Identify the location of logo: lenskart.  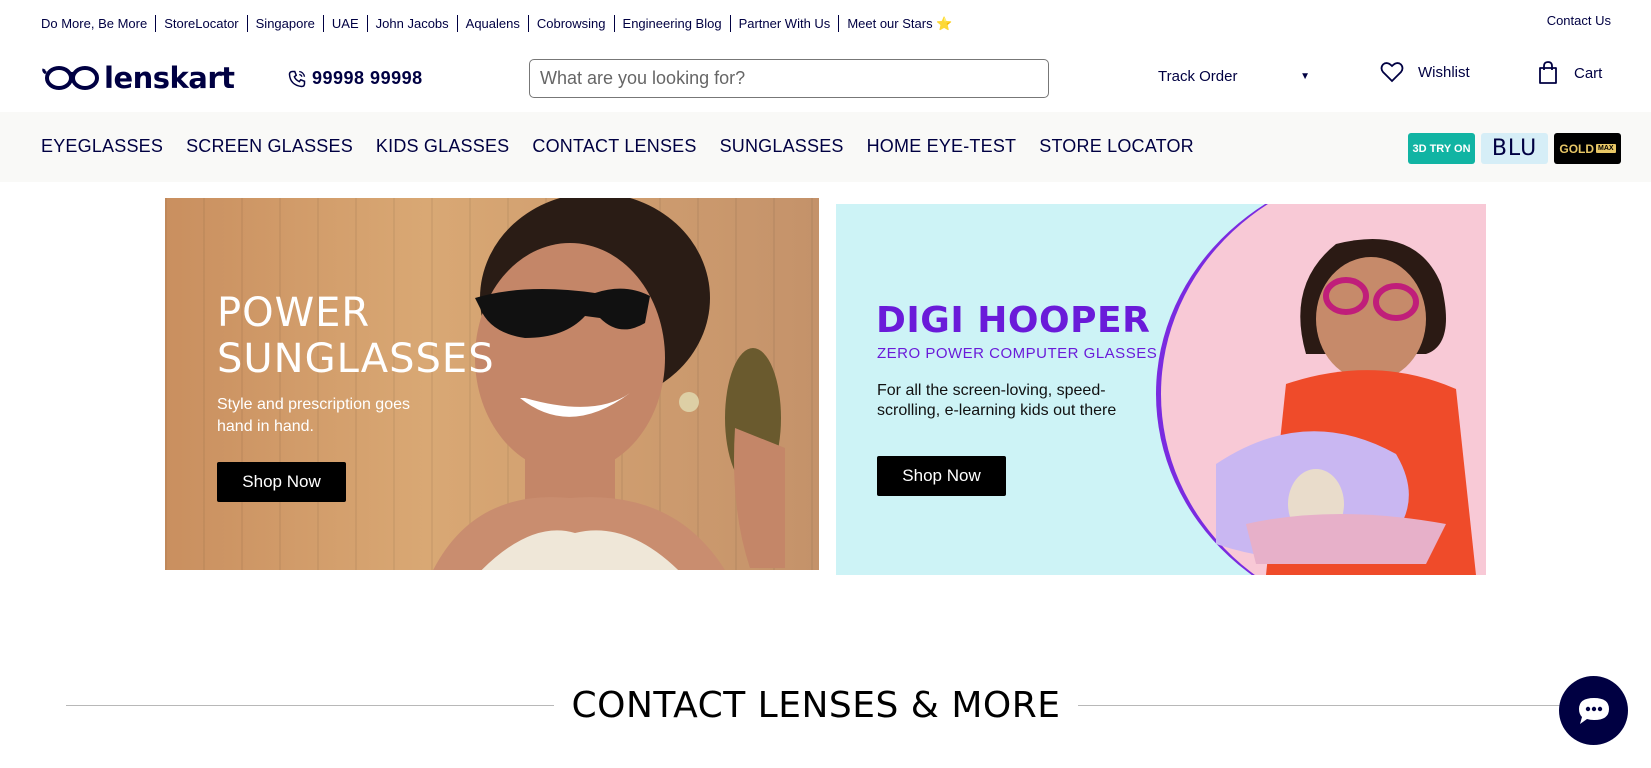
(138, 78).